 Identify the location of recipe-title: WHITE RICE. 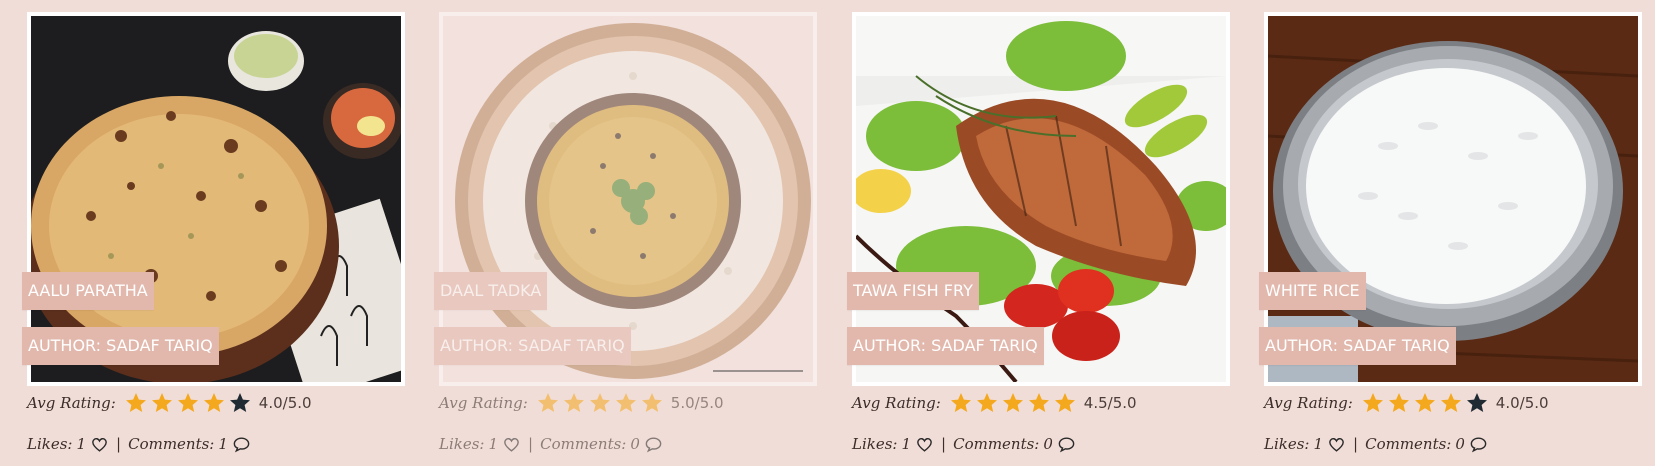
(1312, 291).